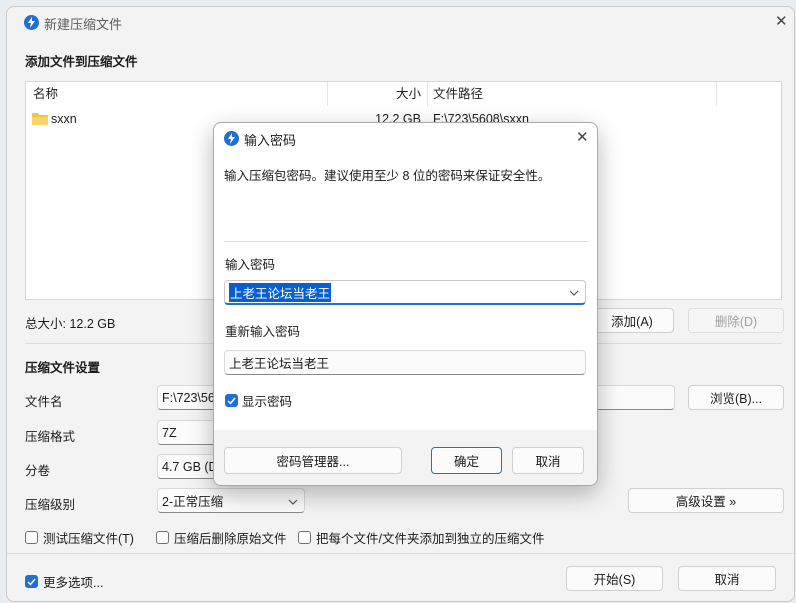  I want to click on ok-button: 确定, so click(466, 460).